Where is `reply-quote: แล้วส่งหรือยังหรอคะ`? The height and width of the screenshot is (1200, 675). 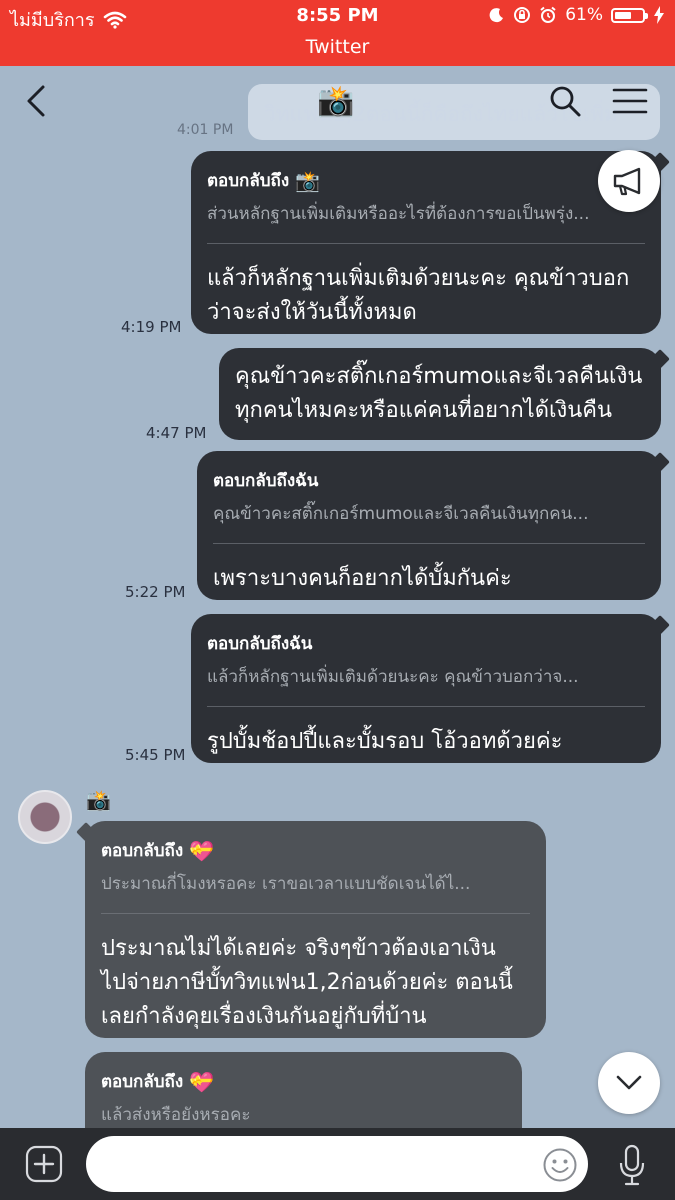 reply-quote: แล้วส่งหรือยังหรอคะ is located at coordinates (303, 1114).